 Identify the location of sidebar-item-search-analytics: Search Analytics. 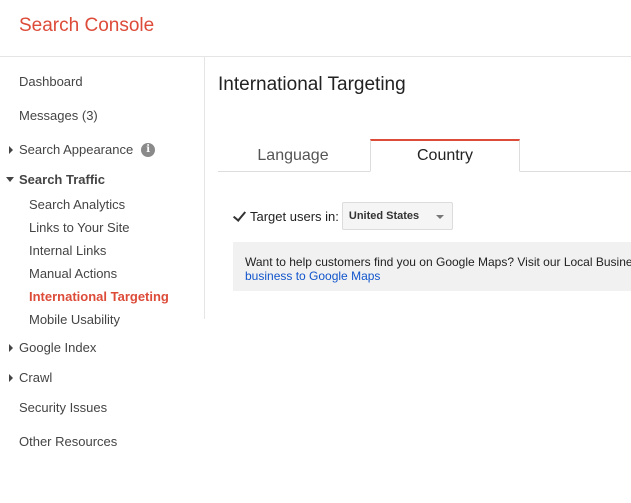
(77, 204).